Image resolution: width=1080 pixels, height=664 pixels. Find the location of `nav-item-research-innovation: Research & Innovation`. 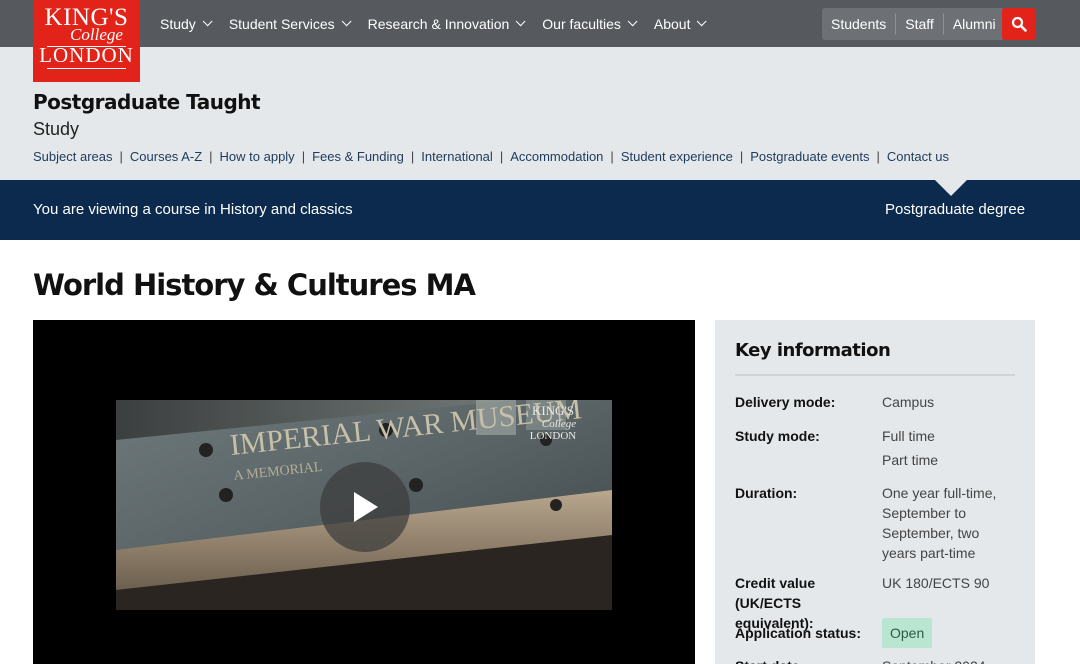

nav-item-research-innovation: Research & Innovation is located at coordinates (446, 23).